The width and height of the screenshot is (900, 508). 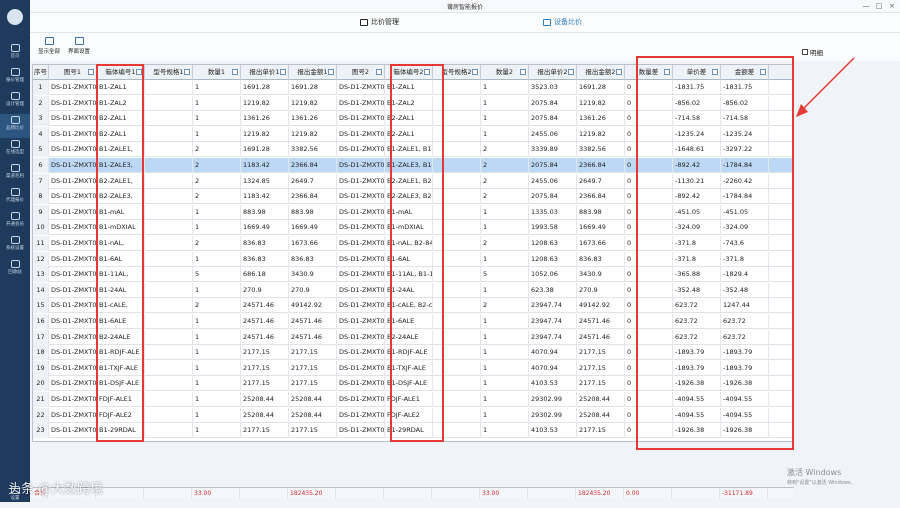 What do you see at coordinates (814, 472) in the screenshot?
I see `activate-title: 激活 Windows` at bounding box center [814, 472].